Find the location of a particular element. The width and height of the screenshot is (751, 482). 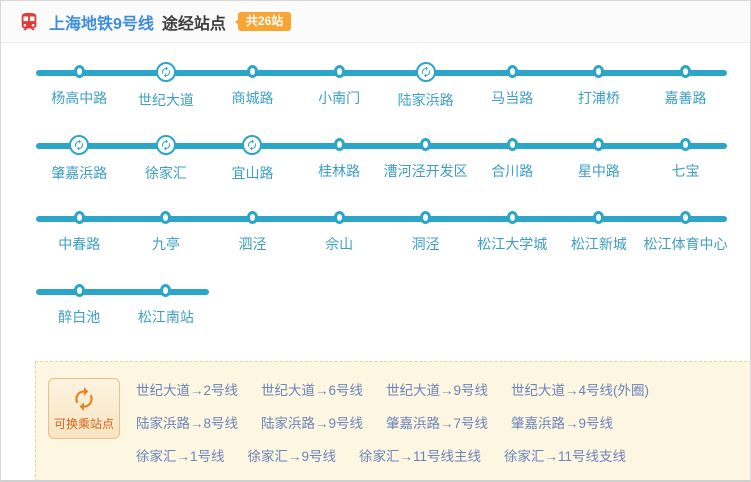

transfer-item: 陆家浜路→9号线 is located at coordinates (312, 422).